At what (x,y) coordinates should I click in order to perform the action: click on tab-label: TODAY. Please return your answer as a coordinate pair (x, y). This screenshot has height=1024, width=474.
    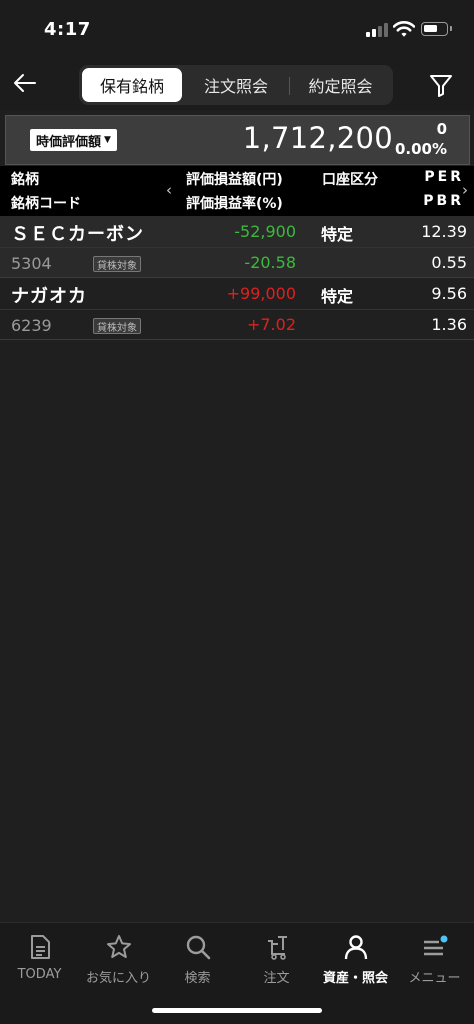
    Looking at the image, I should click on (39, 974).